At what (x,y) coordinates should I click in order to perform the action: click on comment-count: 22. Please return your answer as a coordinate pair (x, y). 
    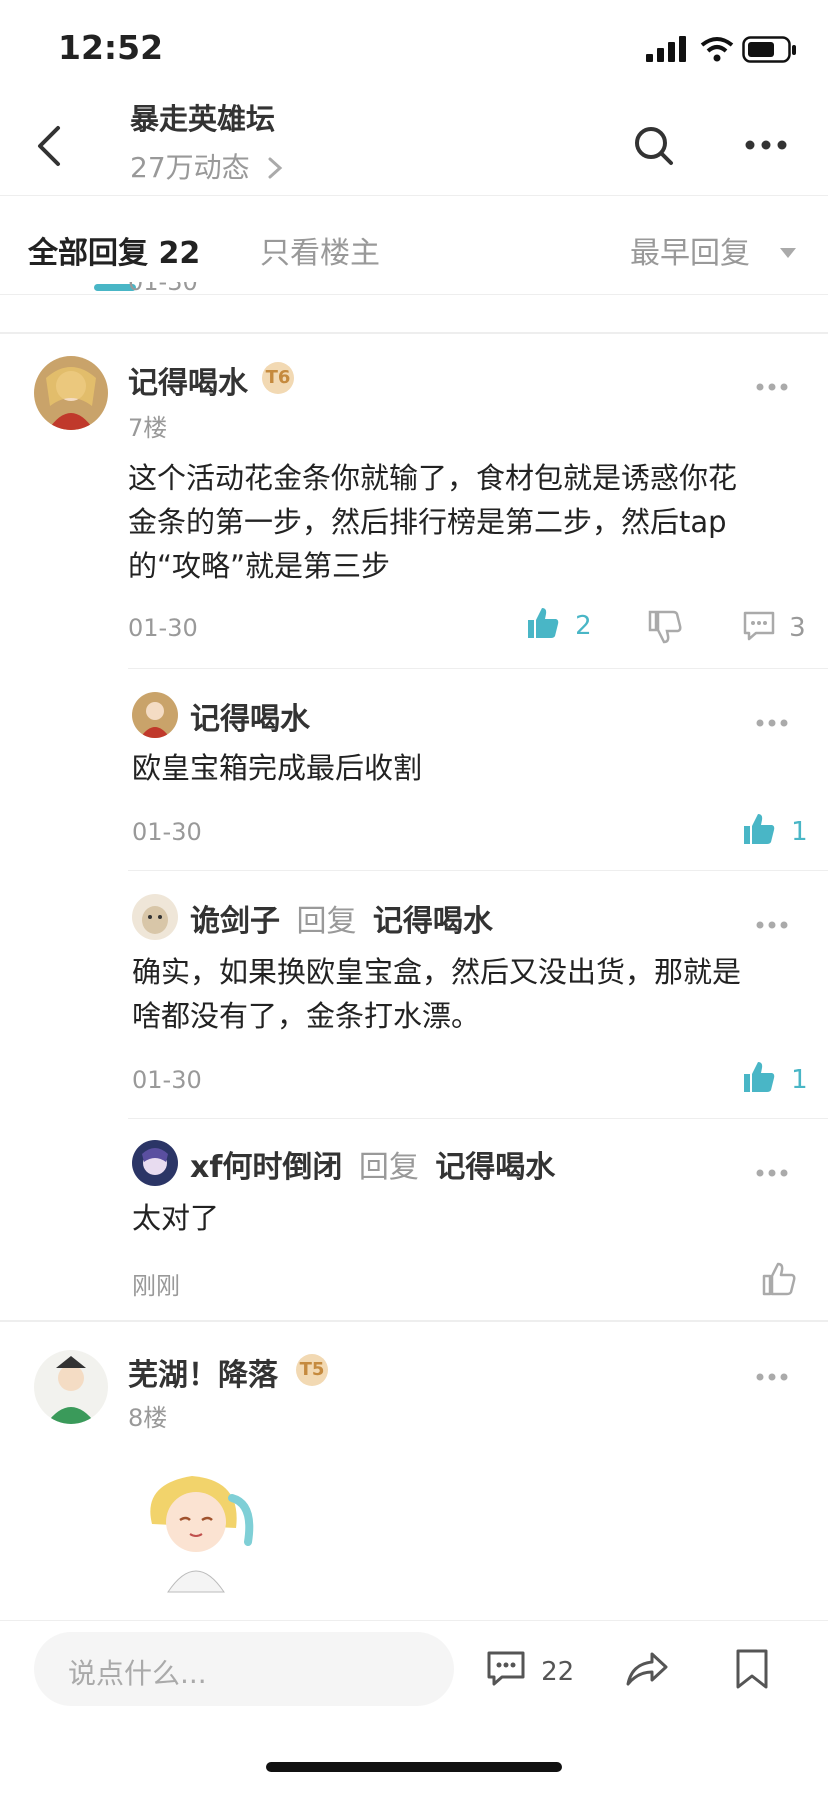
    Looking at the image, I should click on (558, 1672).